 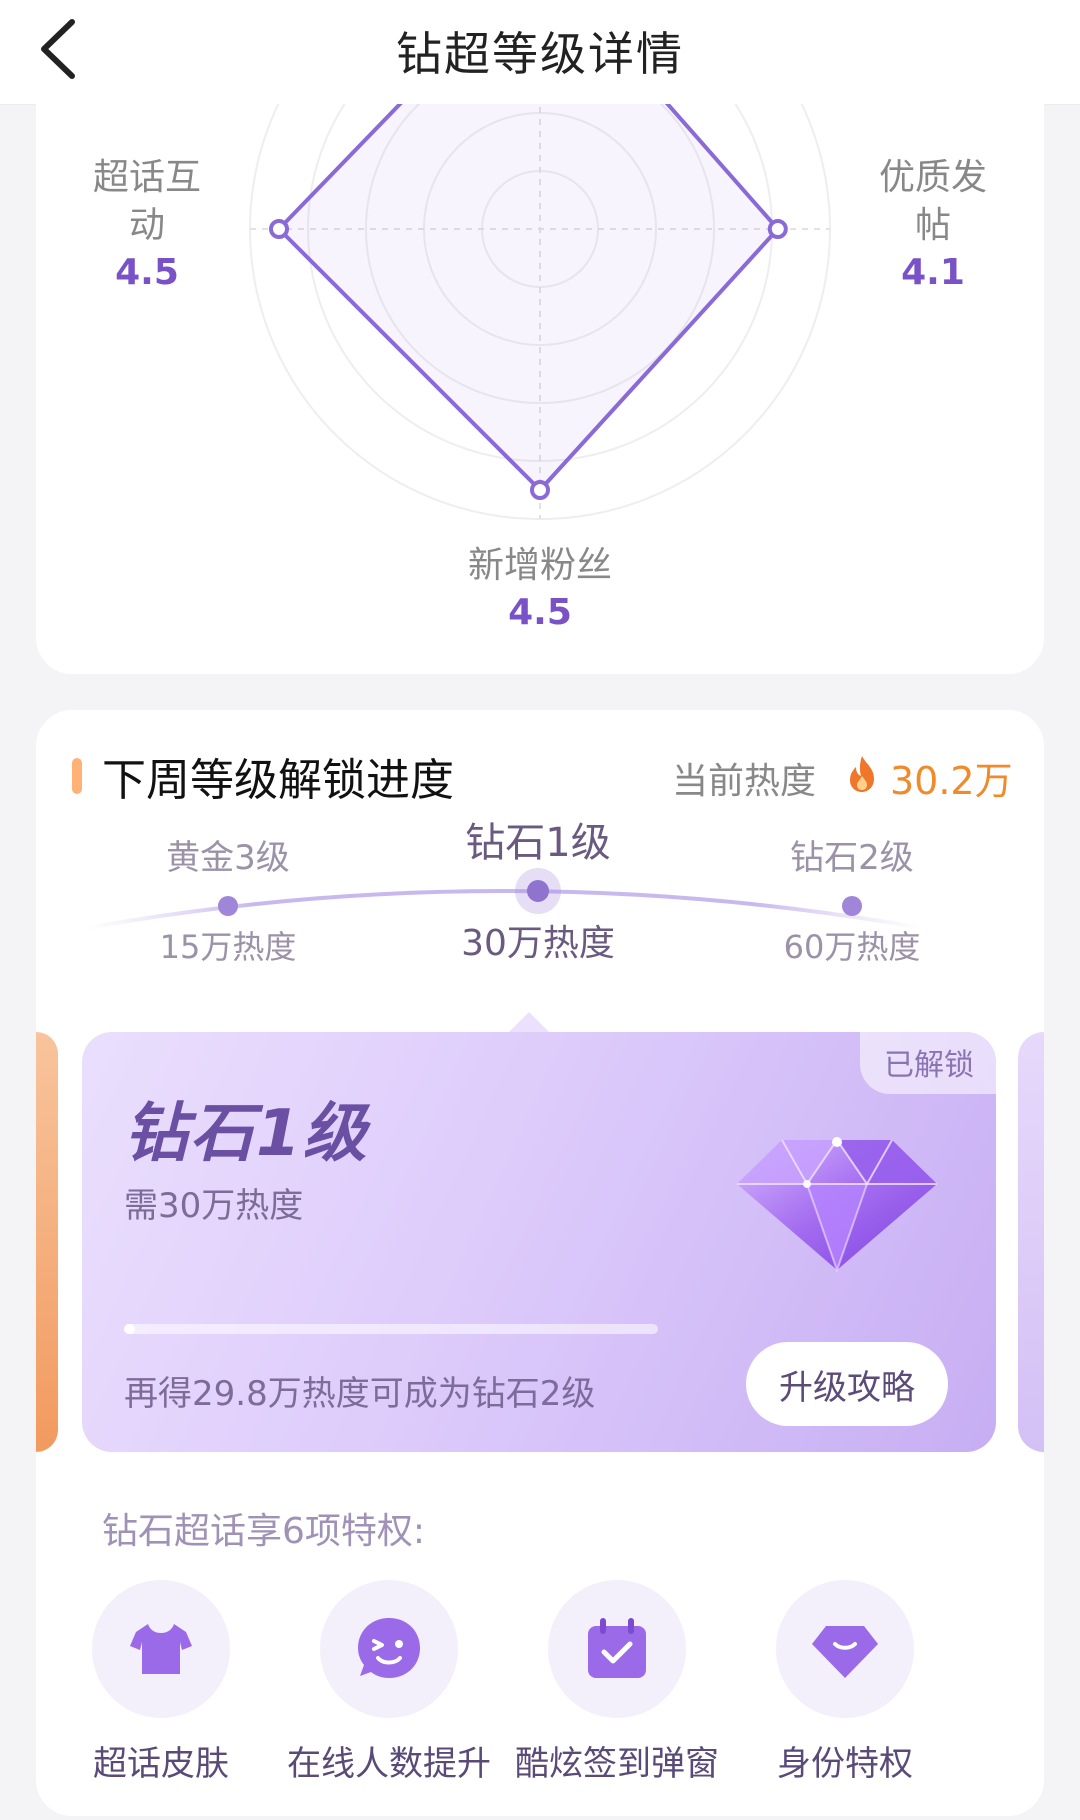 I want to click on radar-label-quality: 优质发 帖 4.1, so click(x=933, y=225).